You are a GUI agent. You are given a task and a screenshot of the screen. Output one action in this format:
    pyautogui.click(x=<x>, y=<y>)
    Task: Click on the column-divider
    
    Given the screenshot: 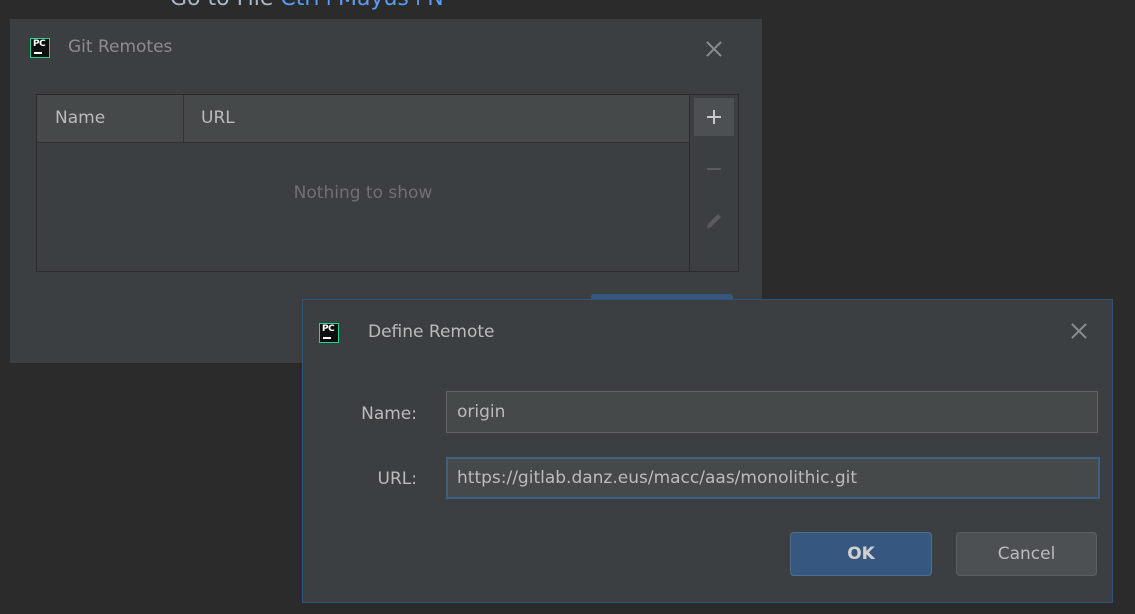 What is the action you would take?
    pyautogui.click(x=183, y=118)
    